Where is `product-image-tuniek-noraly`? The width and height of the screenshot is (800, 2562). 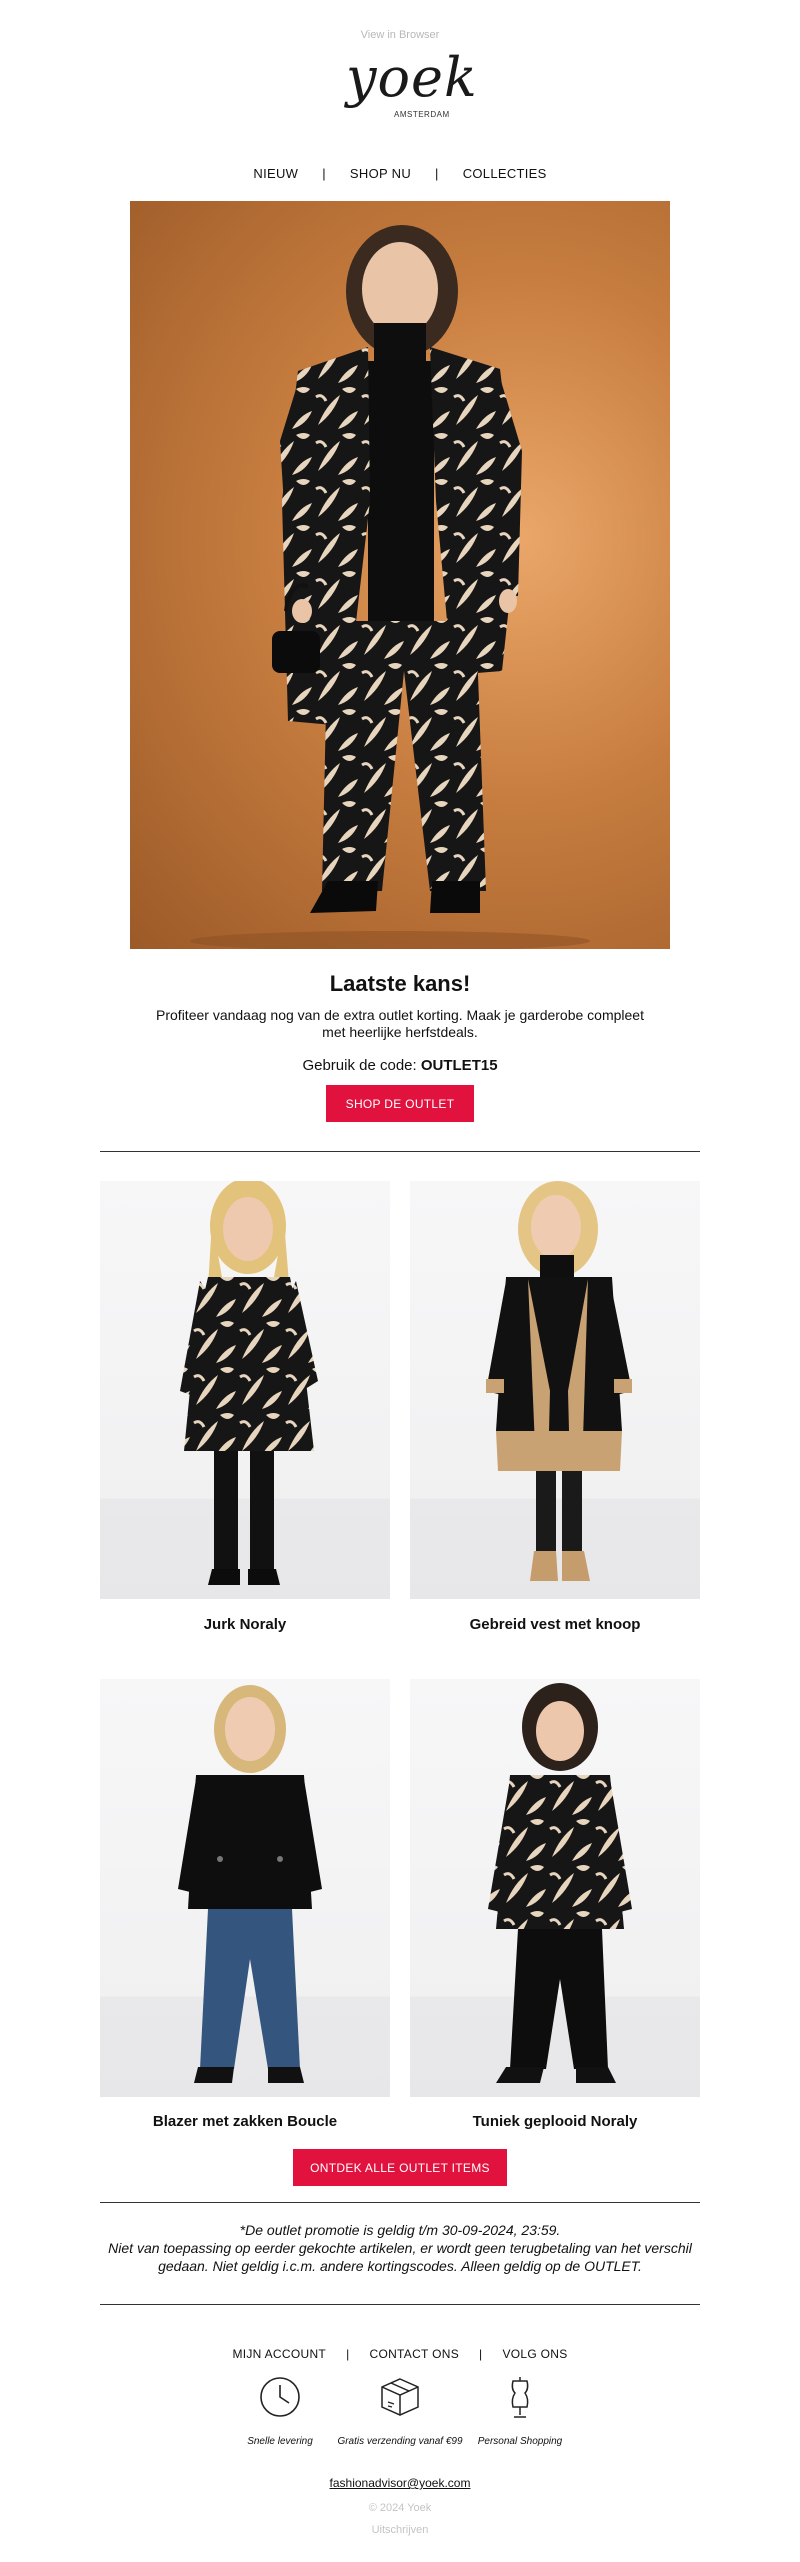 product-image-tuniek-noraly is located at coordinates (555, 1888).